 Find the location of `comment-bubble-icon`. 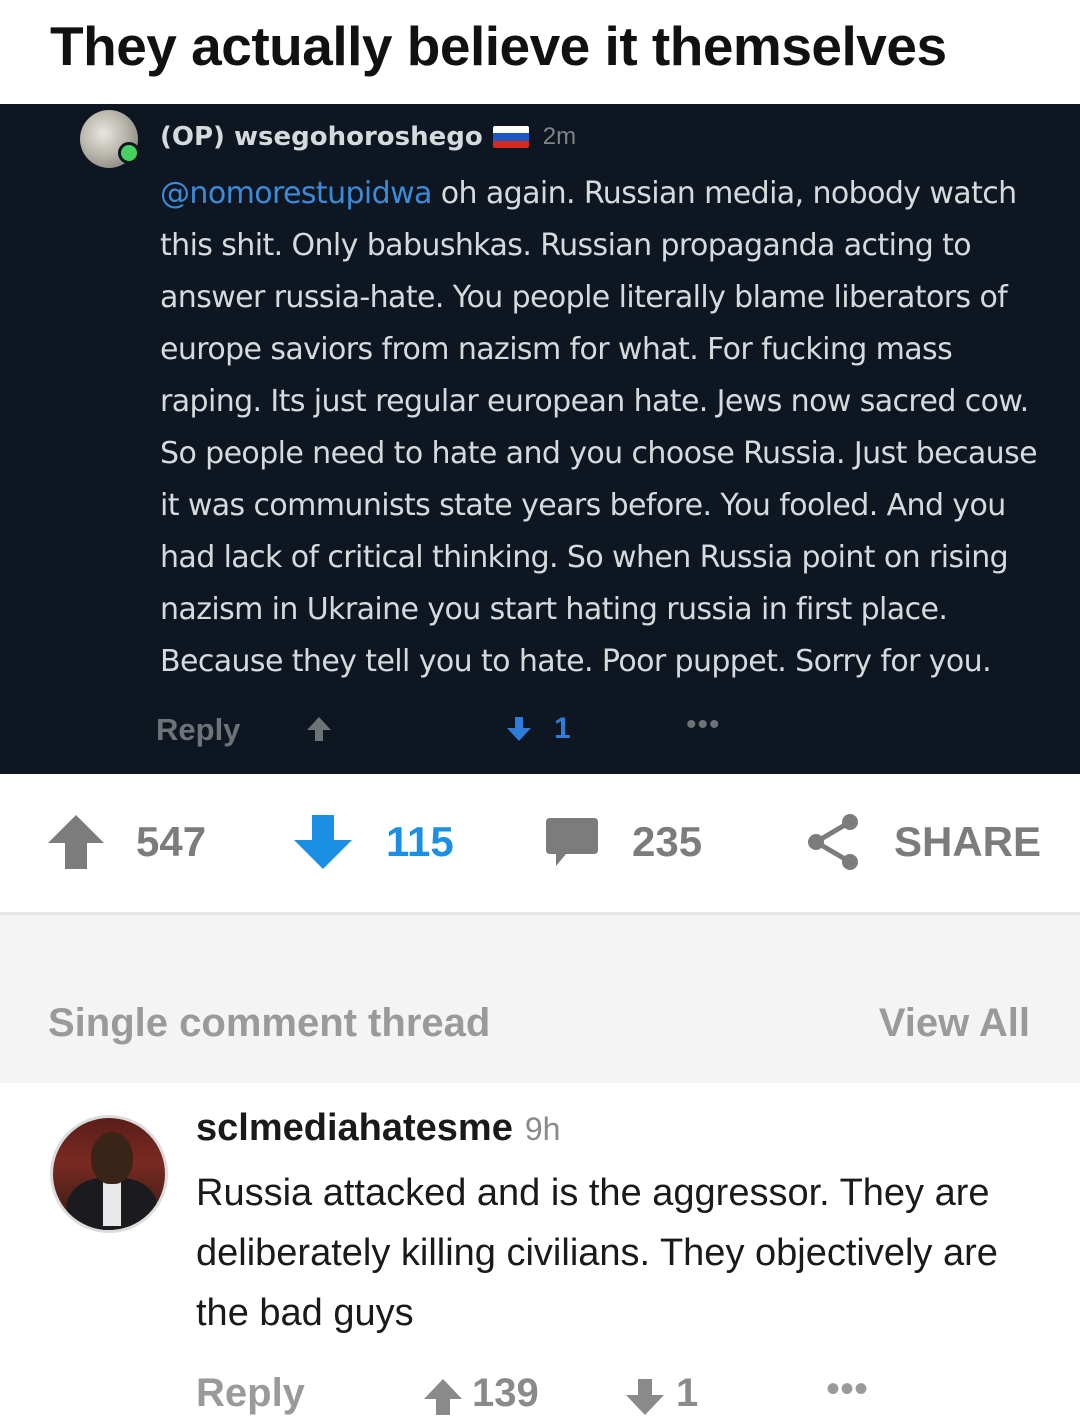

comment-bubble-icon is located at coordinates (572, 842).